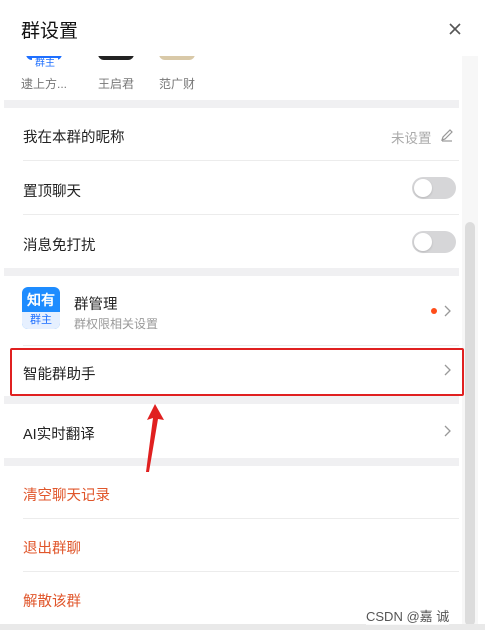 The height and width of the screenshot is (630, 485). What do you see at coordinates (447, 135) in the screenshot?
I see `edit-icon` at bounding box center [447, 135].